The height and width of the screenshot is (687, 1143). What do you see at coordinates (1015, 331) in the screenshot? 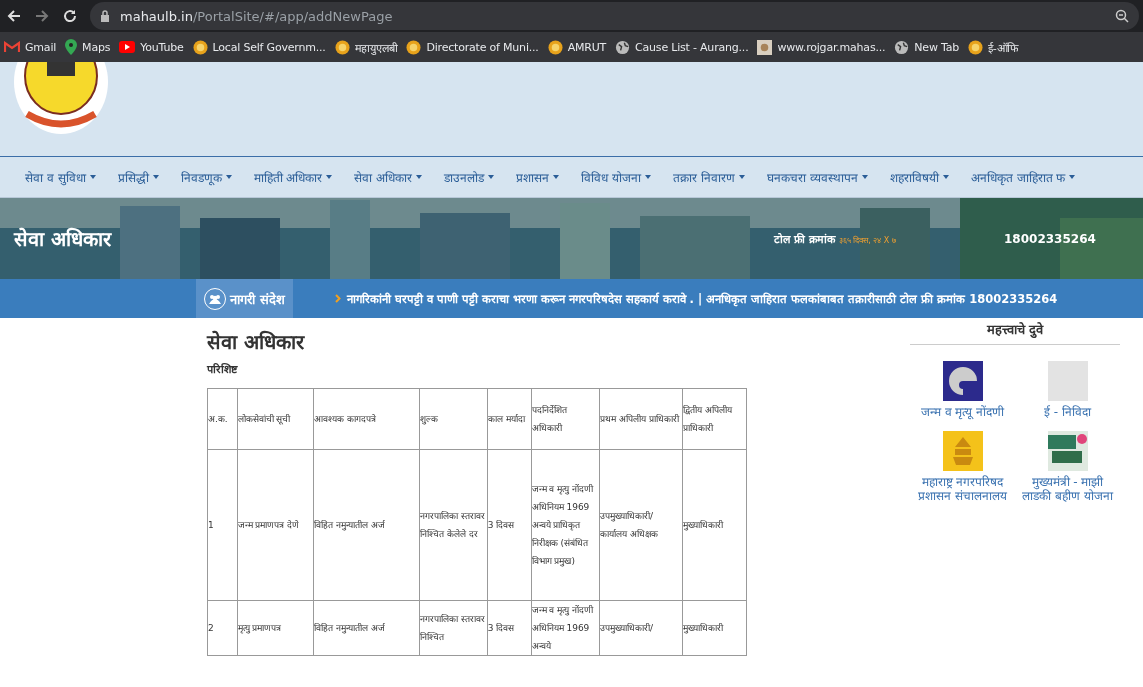
I see `sidebar-title: महत्त्वाचे दुवे` at bounding box center [1015, 331].